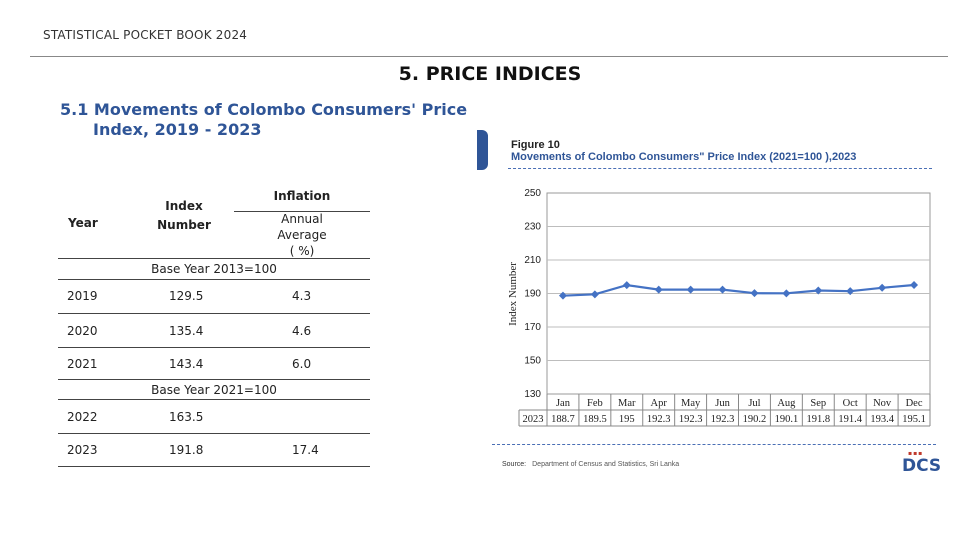 The height and width of the screenshot is (551, 980). Describe the element at coordinates (714, 444) in the screenshot. I see `figure-divider-bottom` at that location.